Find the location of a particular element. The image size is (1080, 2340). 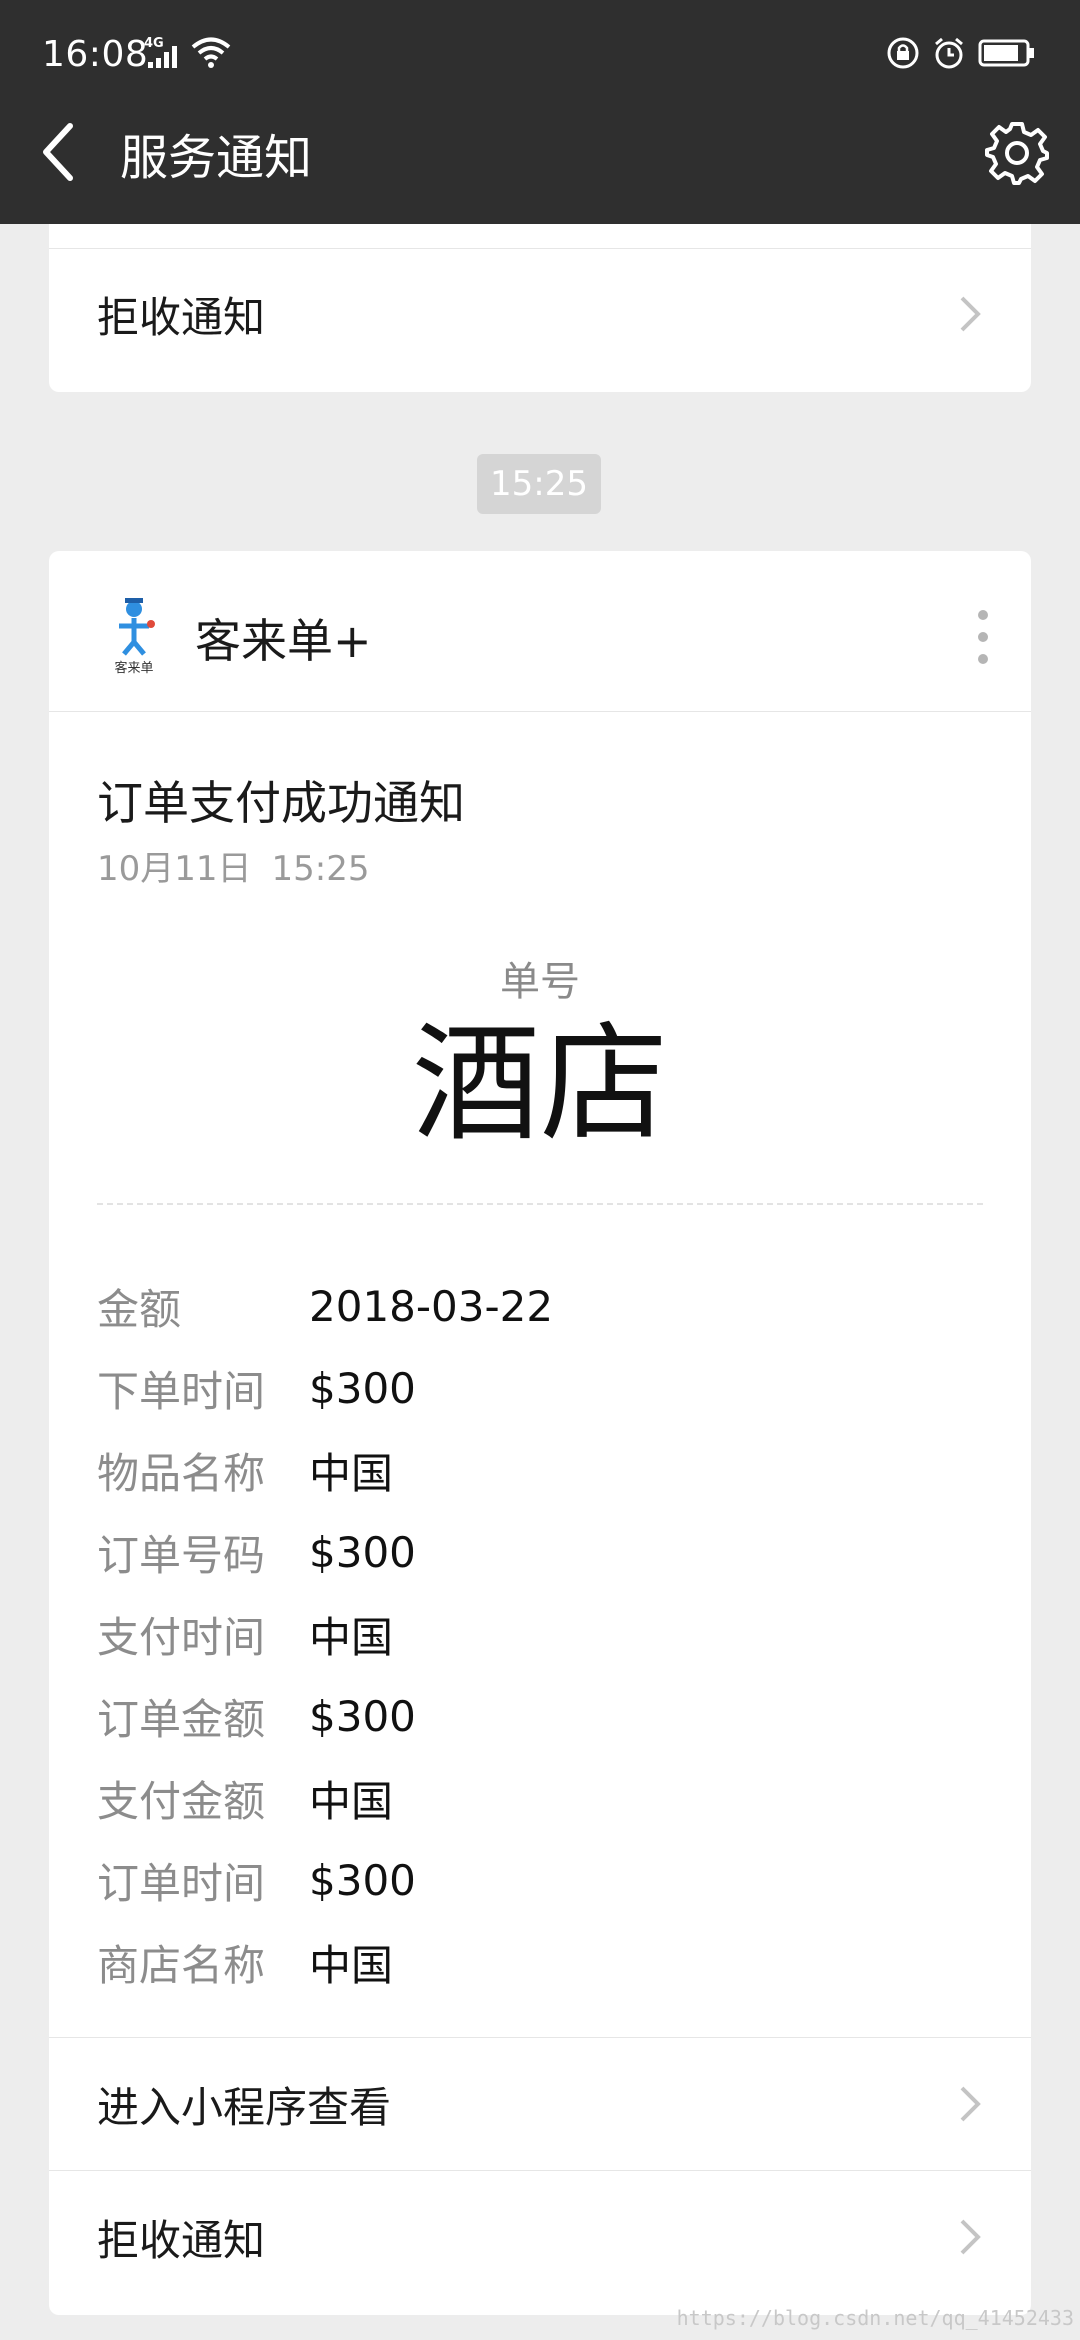

detail-row: 订单时间 $300 is located at coordinates (540, 1880).